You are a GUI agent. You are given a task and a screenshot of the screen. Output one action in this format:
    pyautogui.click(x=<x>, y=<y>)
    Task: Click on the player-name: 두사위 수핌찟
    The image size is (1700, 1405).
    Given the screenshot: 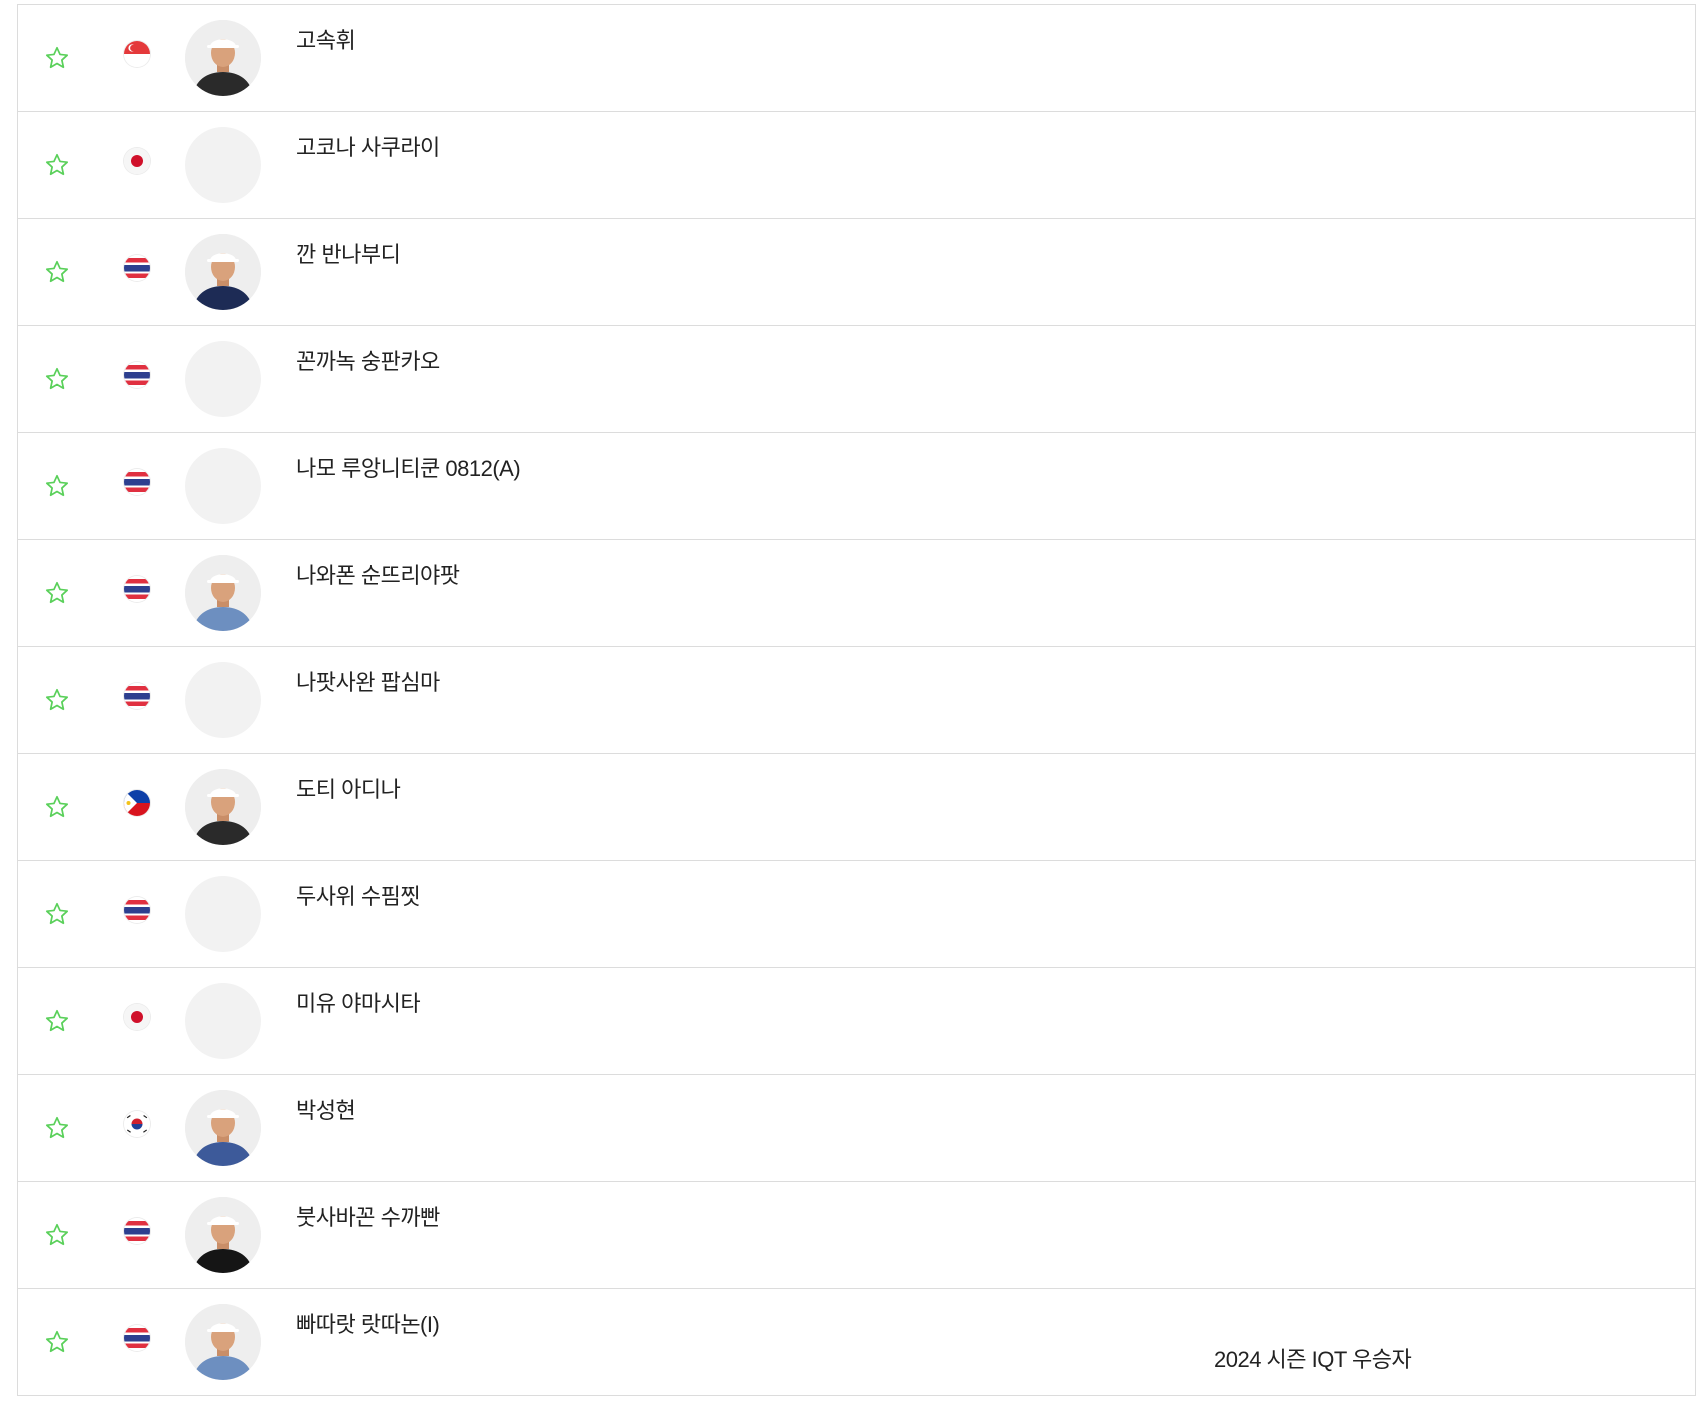 What is the action you would take?
    pyautogui.click(x=358, y=895)
    